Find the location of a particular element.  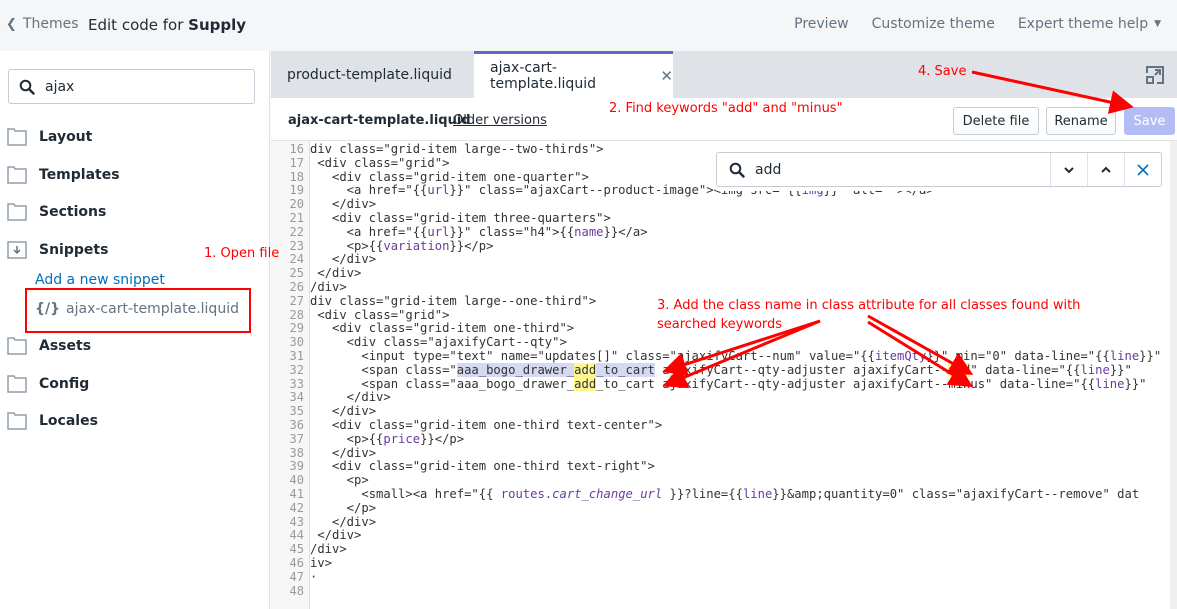

line-number: 43 is located at coordinates (296, 521).